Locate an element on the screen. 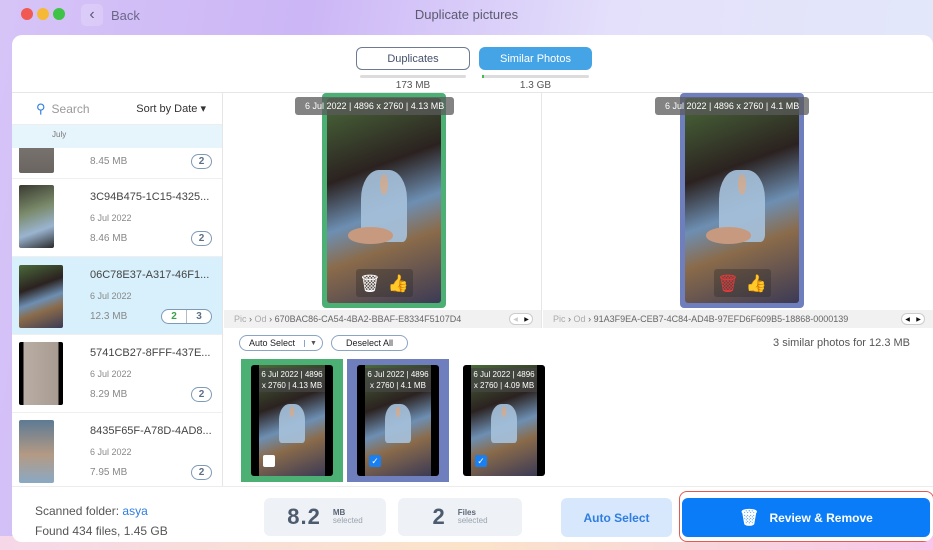 The width and height of the screenshot is (933, 550). list-item: 8.45 MB 2 is located at coordinates (117, 163).